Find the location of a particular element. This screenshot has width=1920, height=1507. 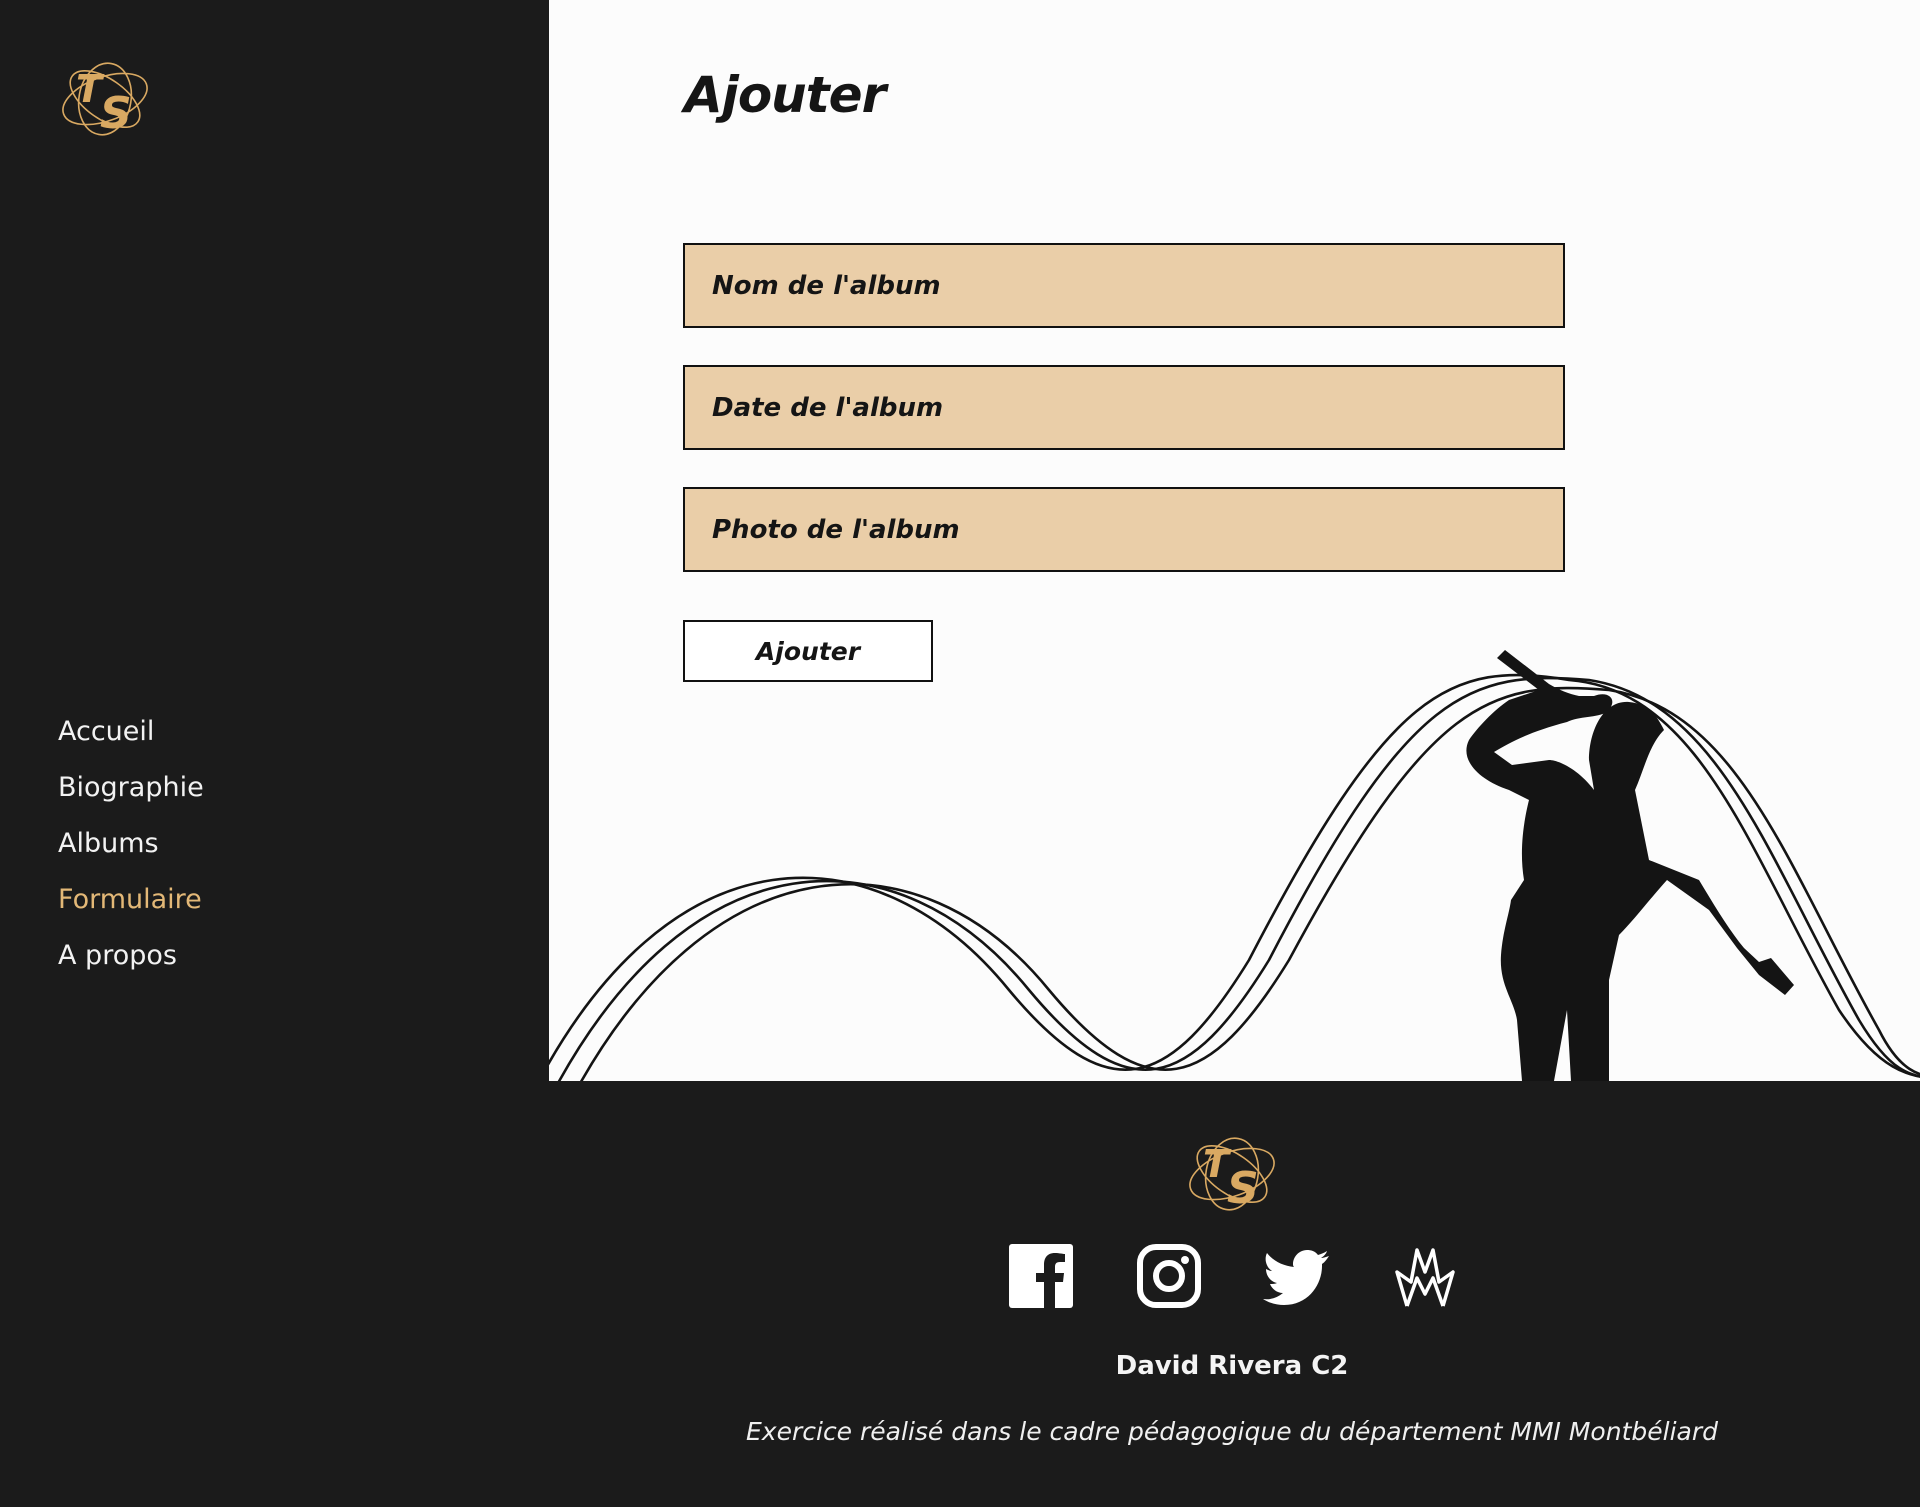

instagram-icon is located at coordinates (1169, 1276).